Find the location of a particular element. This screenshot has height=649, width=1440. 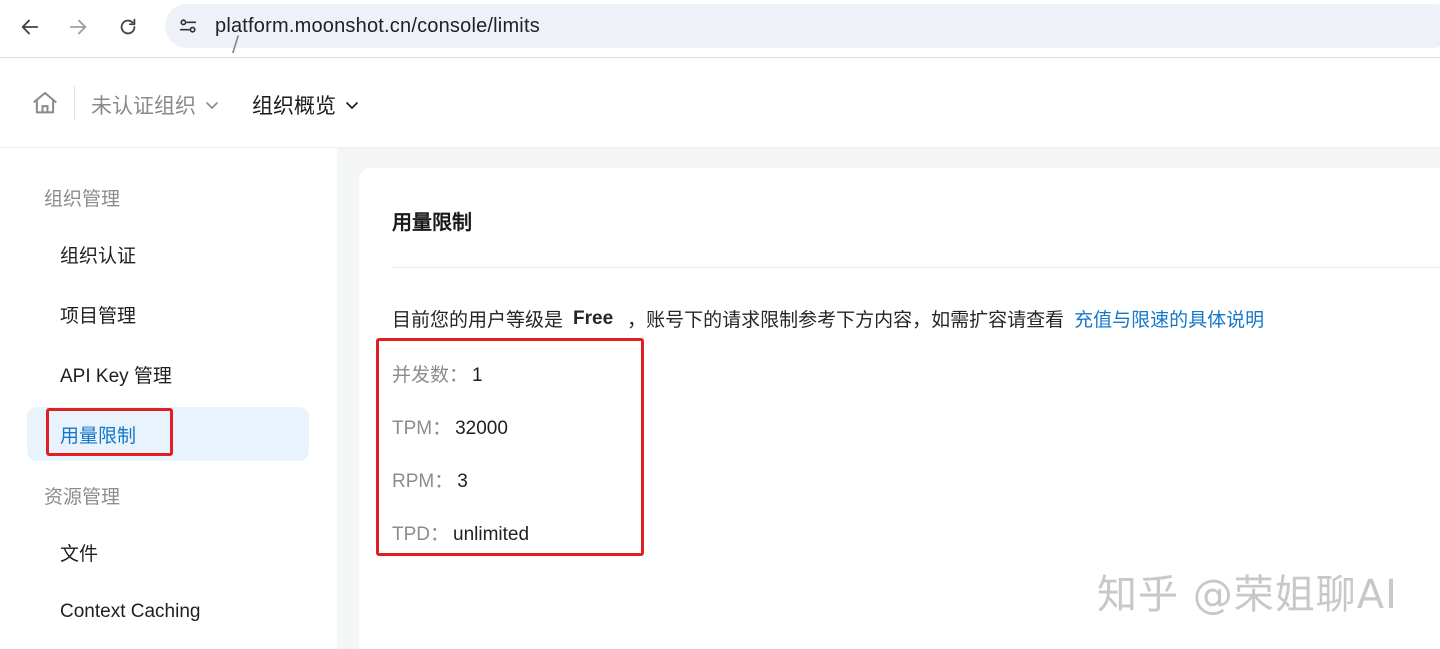

reload-button is located at coordinates (128, 27).